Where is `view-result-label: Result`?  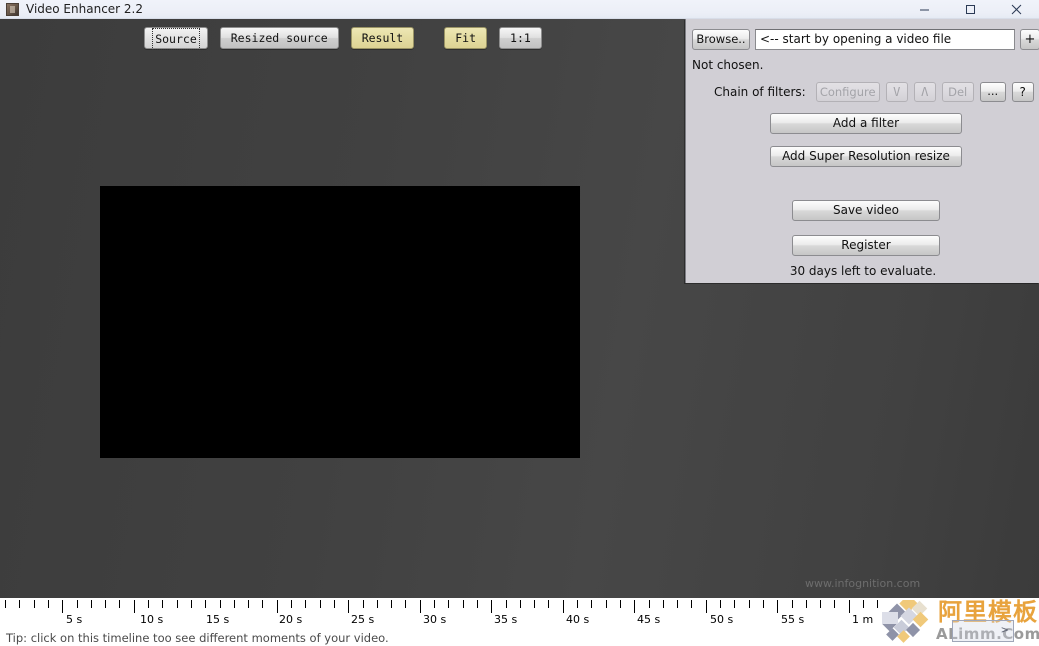 view-result-label: Result is located at coordinates (382, 38).